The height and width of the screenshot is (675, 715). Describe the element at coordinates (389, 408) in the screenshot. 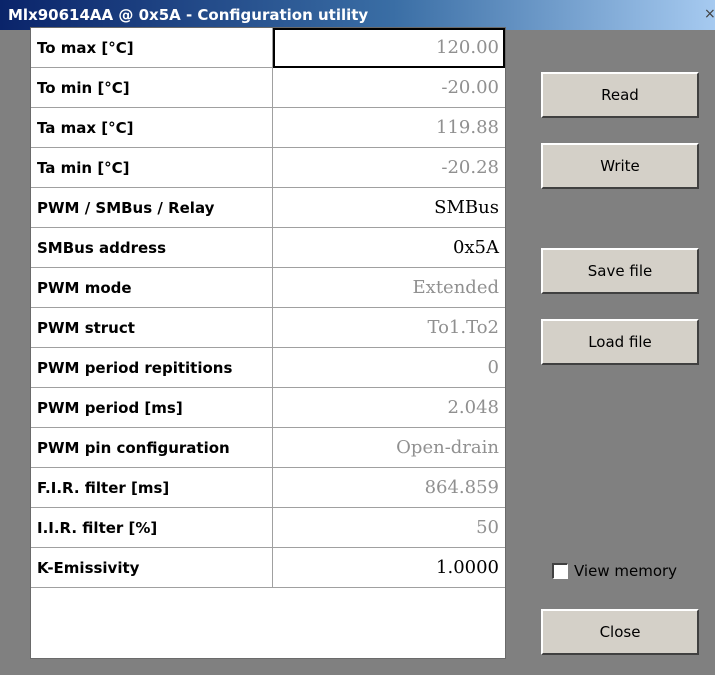

I see `row-value: 2.048` at that location.